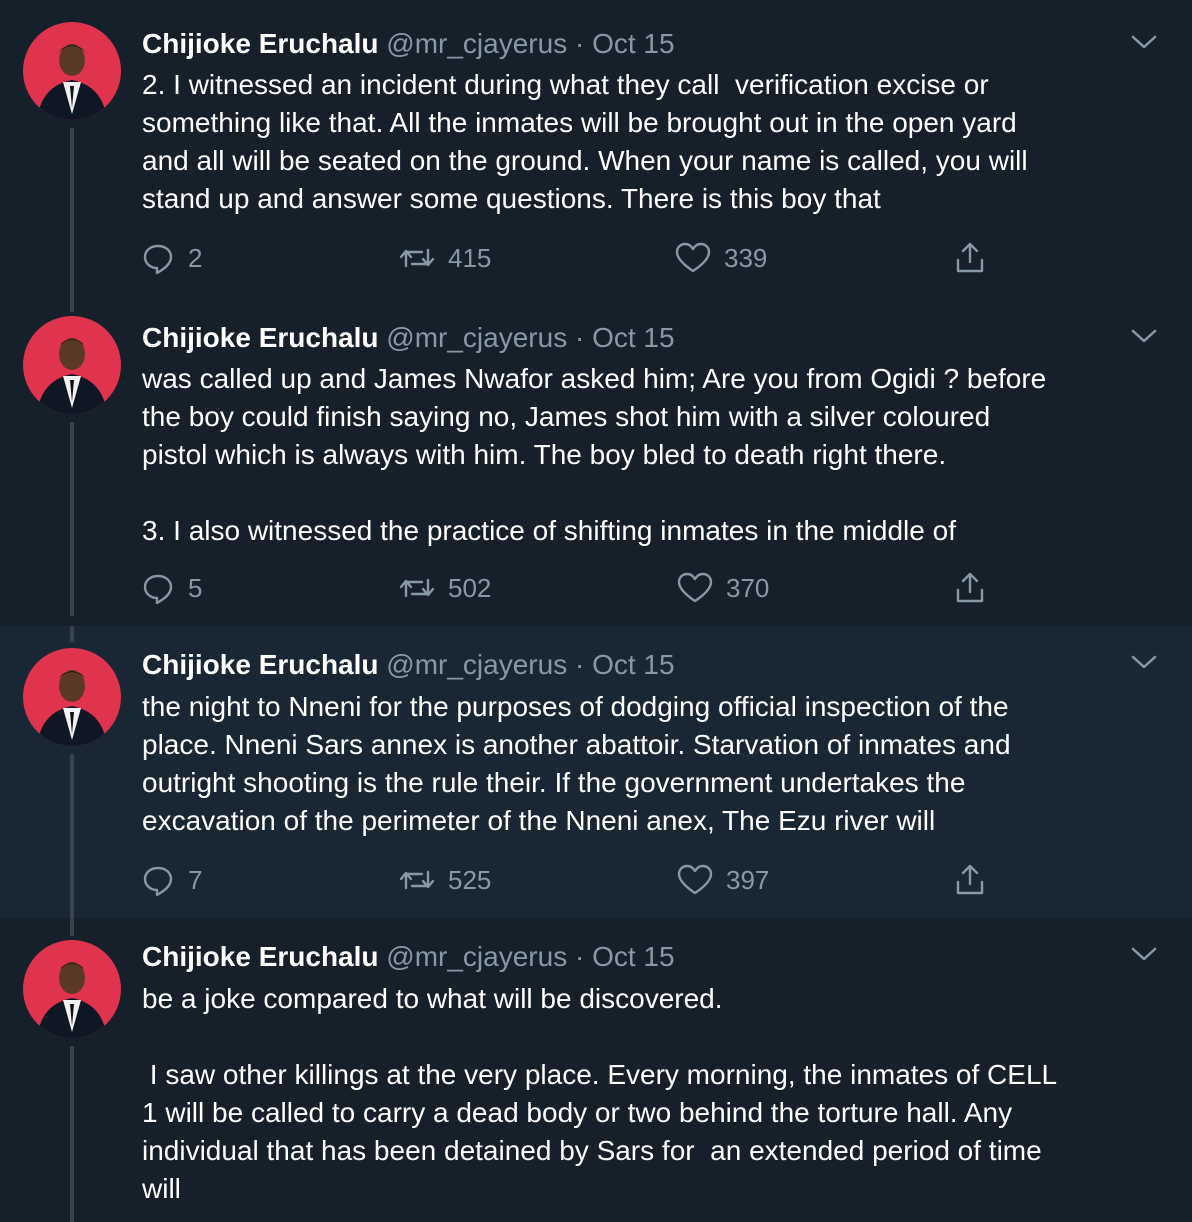 The image size is (1192, 1222). Describe the element at coordinates (195, 879) in the screenshot. I see `reply-count: 7` at that location.